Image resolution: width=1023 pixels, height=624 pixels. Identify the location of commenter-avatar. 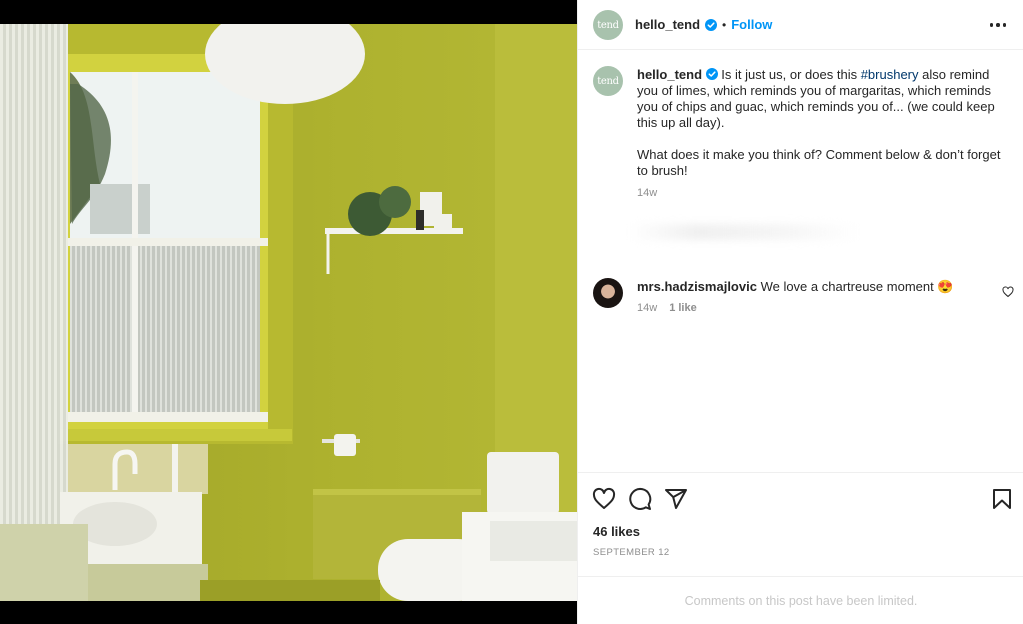
(608, 293).